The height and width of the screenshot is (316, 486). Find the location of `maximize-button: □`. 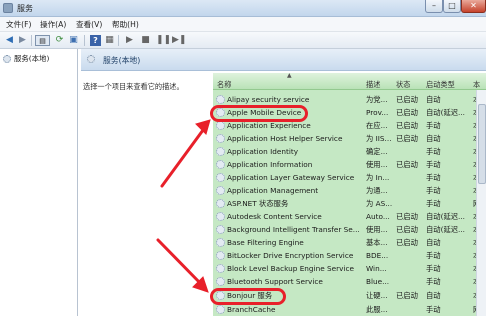

maximize-button: □ is located at coordinates (452, 6).